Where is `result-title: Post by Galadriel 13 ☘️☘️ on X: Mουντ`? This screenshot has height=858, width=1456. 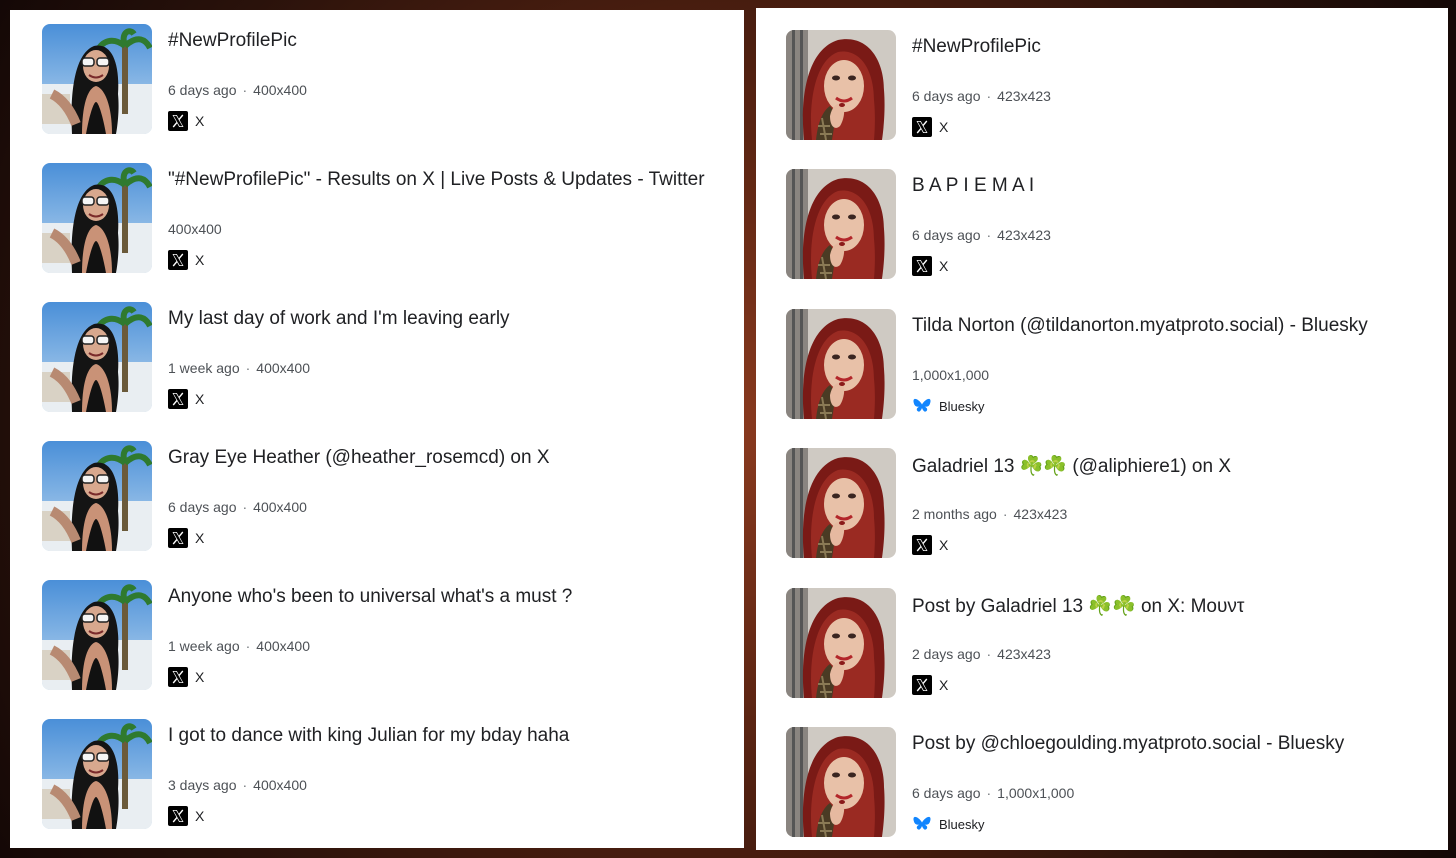
result-title: Post by Galadriel 13 ☘️☘️ on X: Mουντ is located at coordinates (1078, 606).